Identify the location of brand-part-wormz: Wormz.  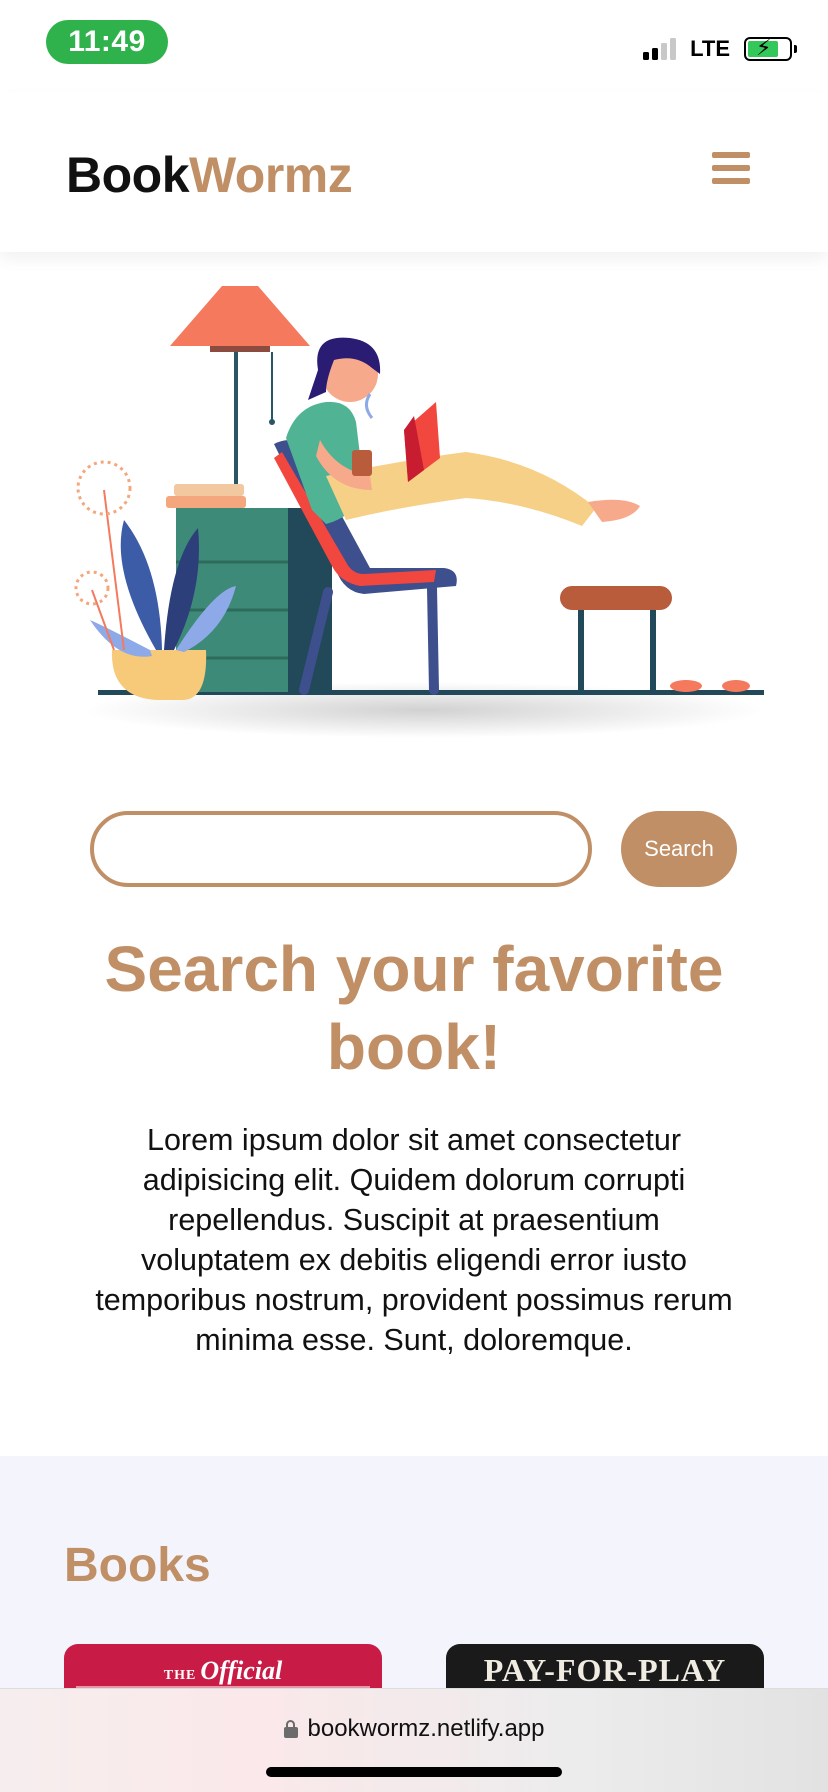
(271, 175).